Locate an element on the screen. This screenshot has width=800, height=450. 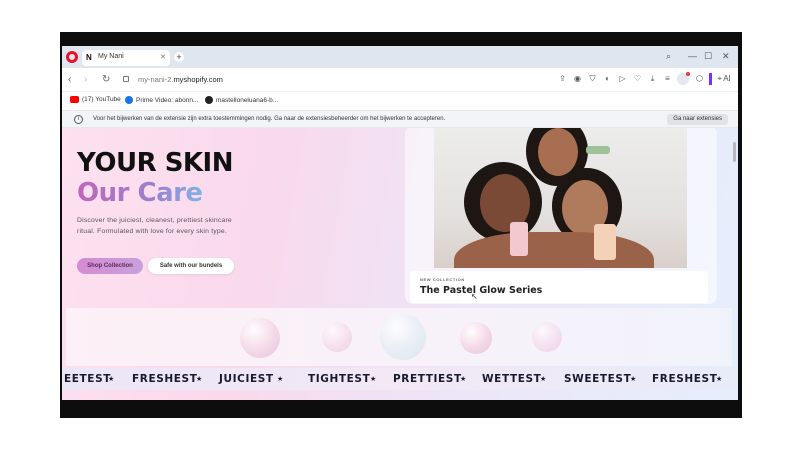
prime-video-icon is located at coordinates (129, 100).